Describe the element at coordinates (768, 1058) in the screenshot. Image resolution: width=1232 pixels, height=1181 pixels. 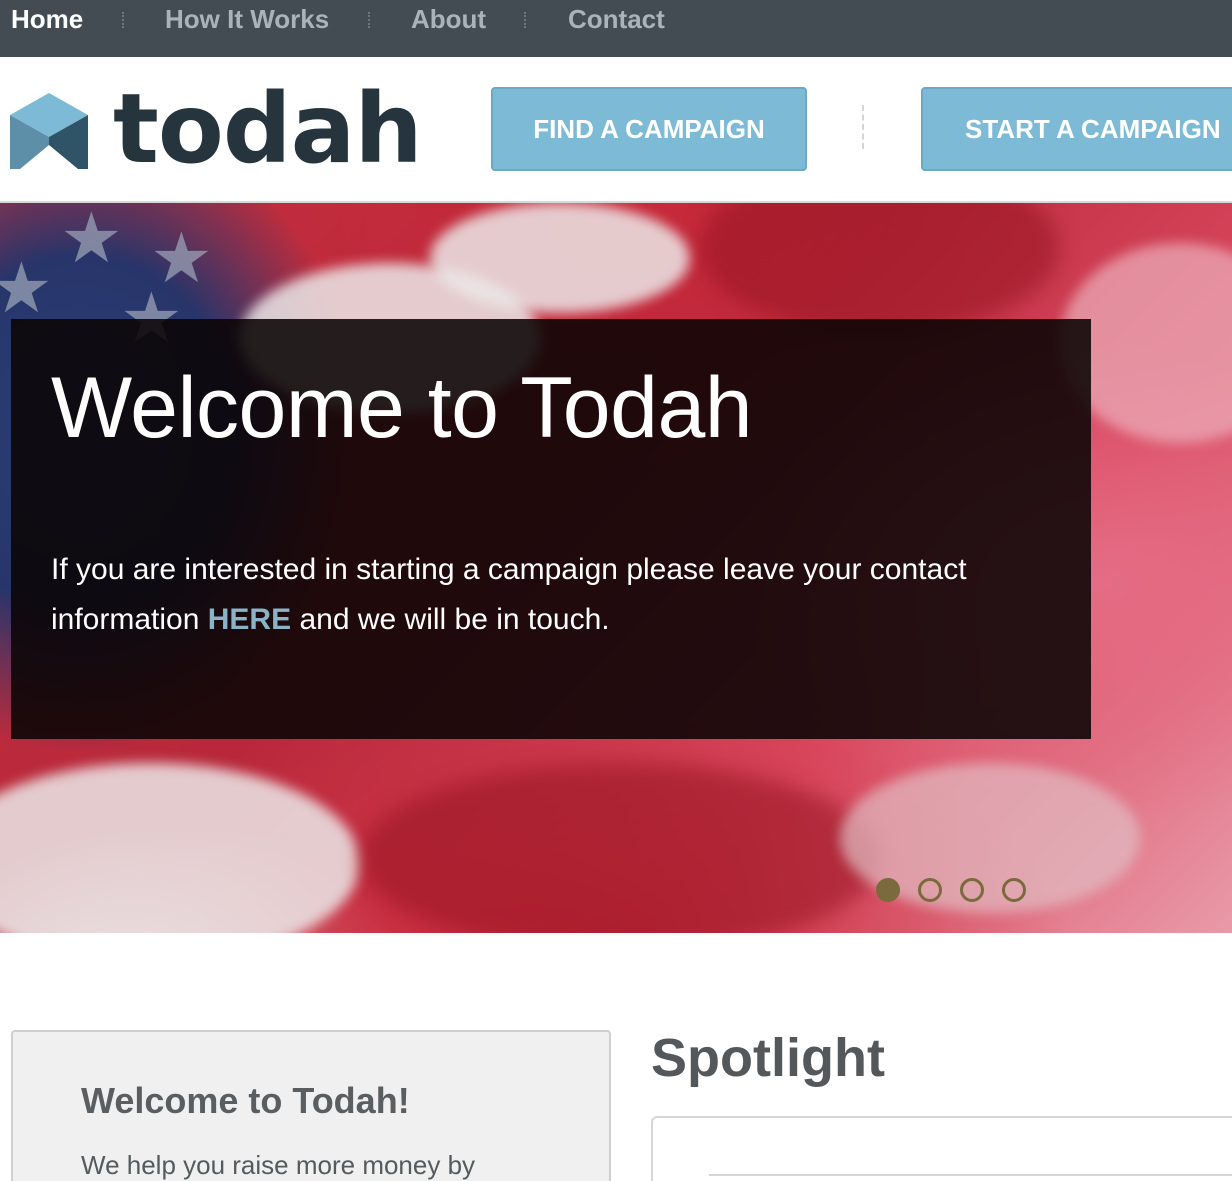
I see `spotlight-title: Spotlight` at that location.